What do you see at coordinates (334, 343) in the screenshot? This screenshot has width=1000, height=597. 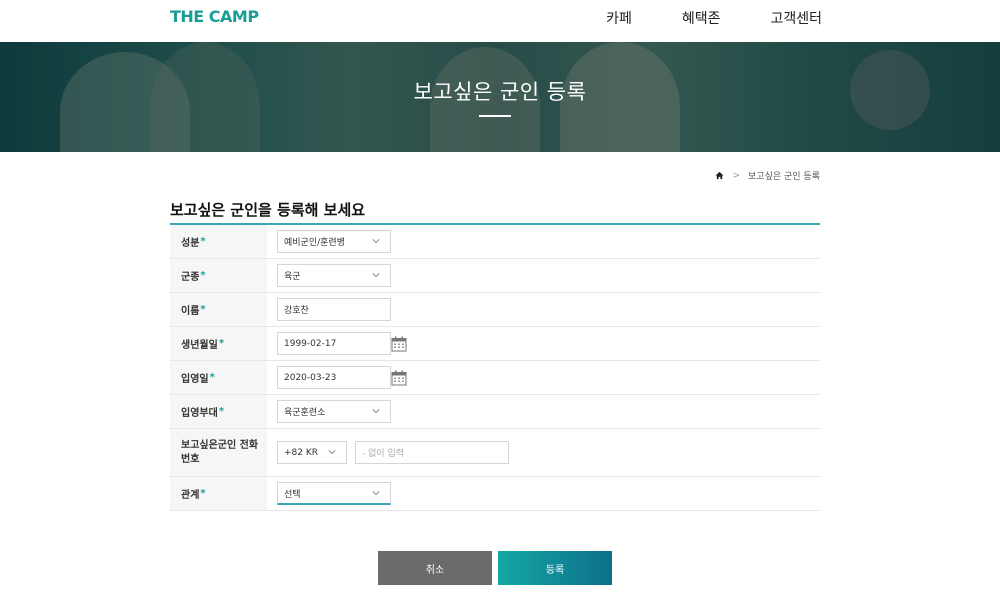 I see `birth-date-input: 1999-02-17` at bounding box center [334, 343].